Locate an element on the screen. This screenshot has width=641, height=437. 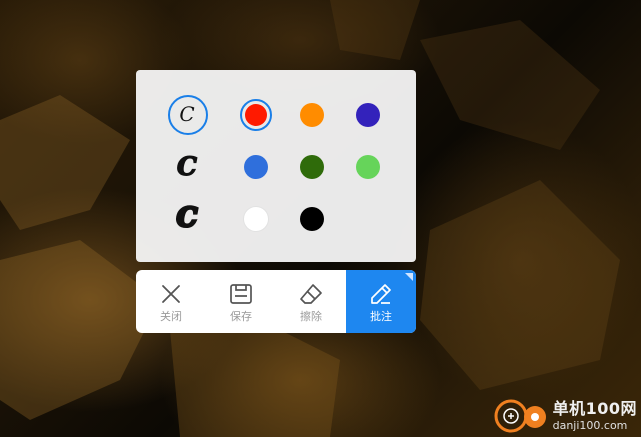
erase-label: 擦除 is located at coordinates (311, 316).